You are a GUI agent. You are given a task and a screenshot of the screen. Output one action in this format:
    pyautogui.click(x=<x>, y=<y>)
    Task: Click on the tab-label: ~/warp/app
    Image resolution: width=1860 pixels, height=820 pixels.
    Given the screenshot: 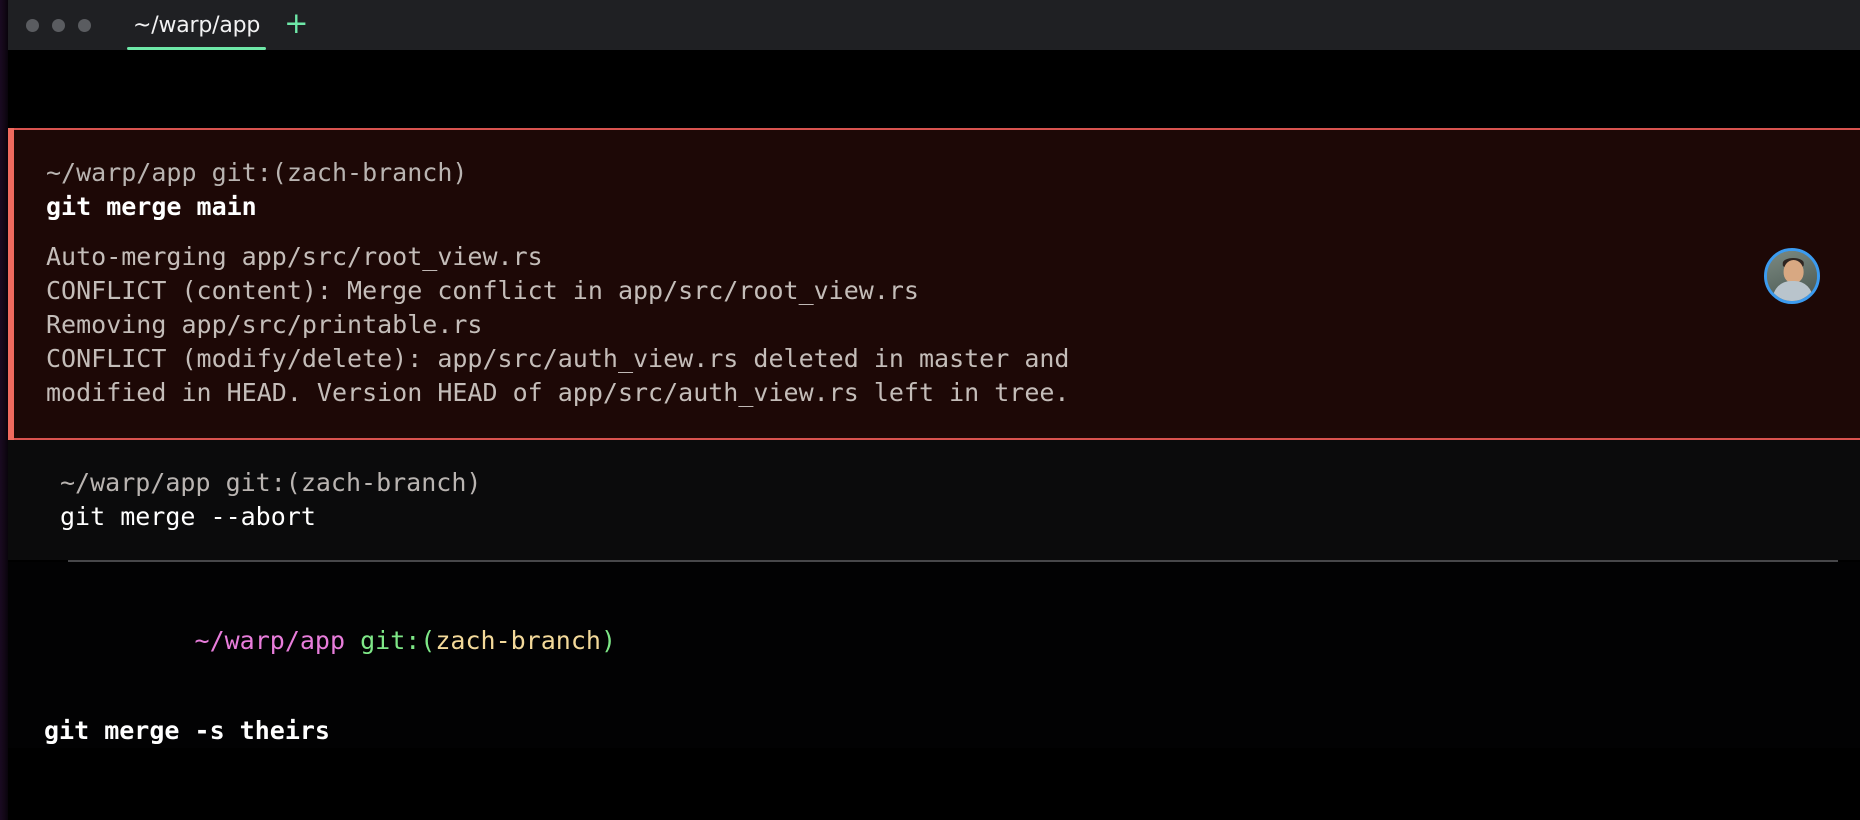 What is the action you would take?
    pyautogui.click(x=197, y=25)
    